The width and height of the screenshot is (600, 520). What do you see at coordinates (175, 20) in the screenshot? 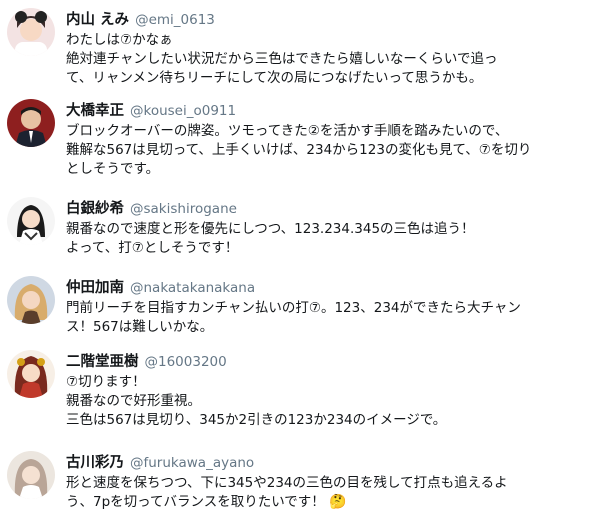
I see `user-handle: @emi_0613` at bounding box center [175, 20].